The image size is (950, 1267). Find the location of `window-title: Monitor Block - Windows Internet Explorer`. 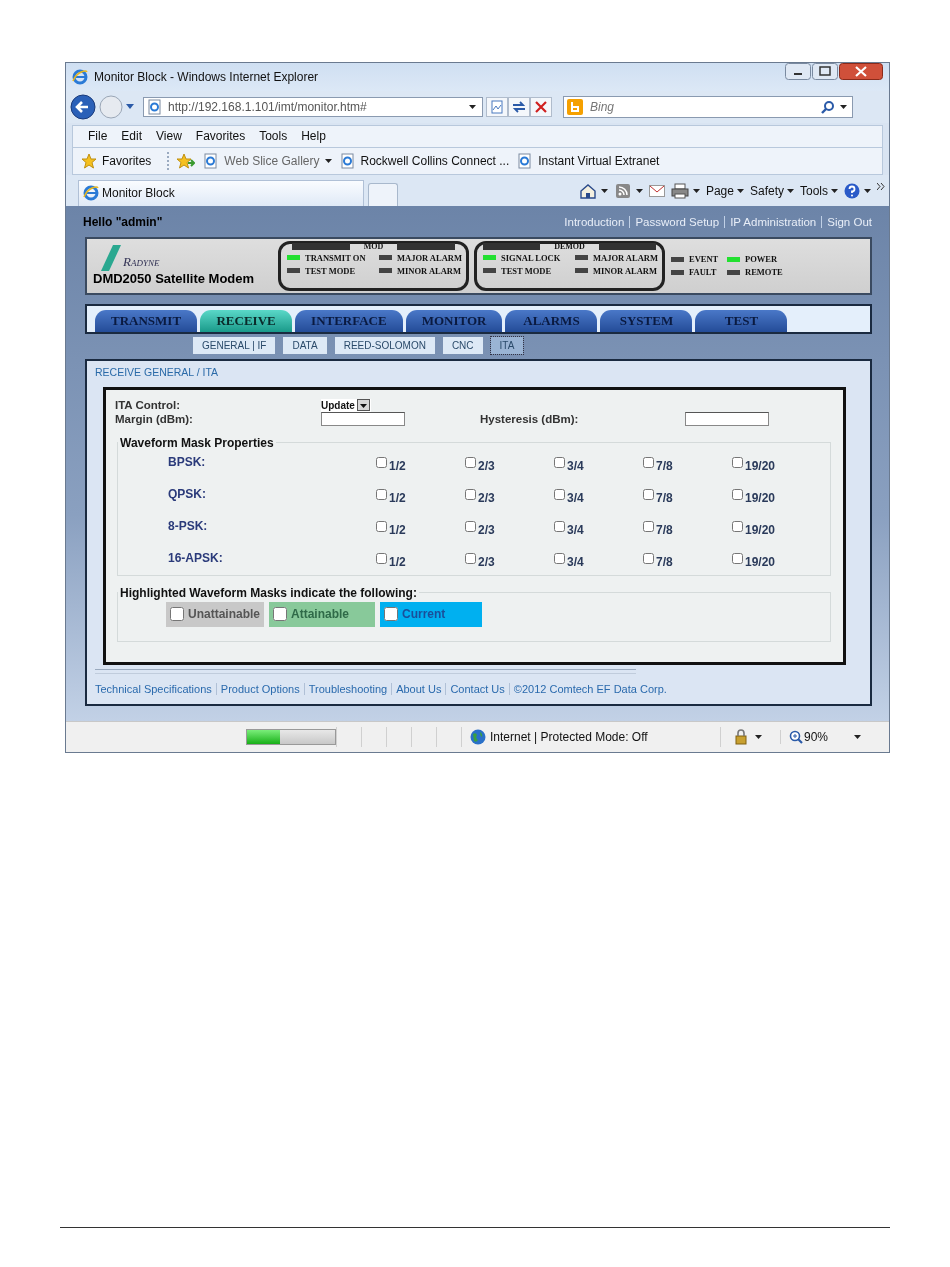

window-title: Monitor Block - Windows Internet Explorer is located at coordinates (206, 76).